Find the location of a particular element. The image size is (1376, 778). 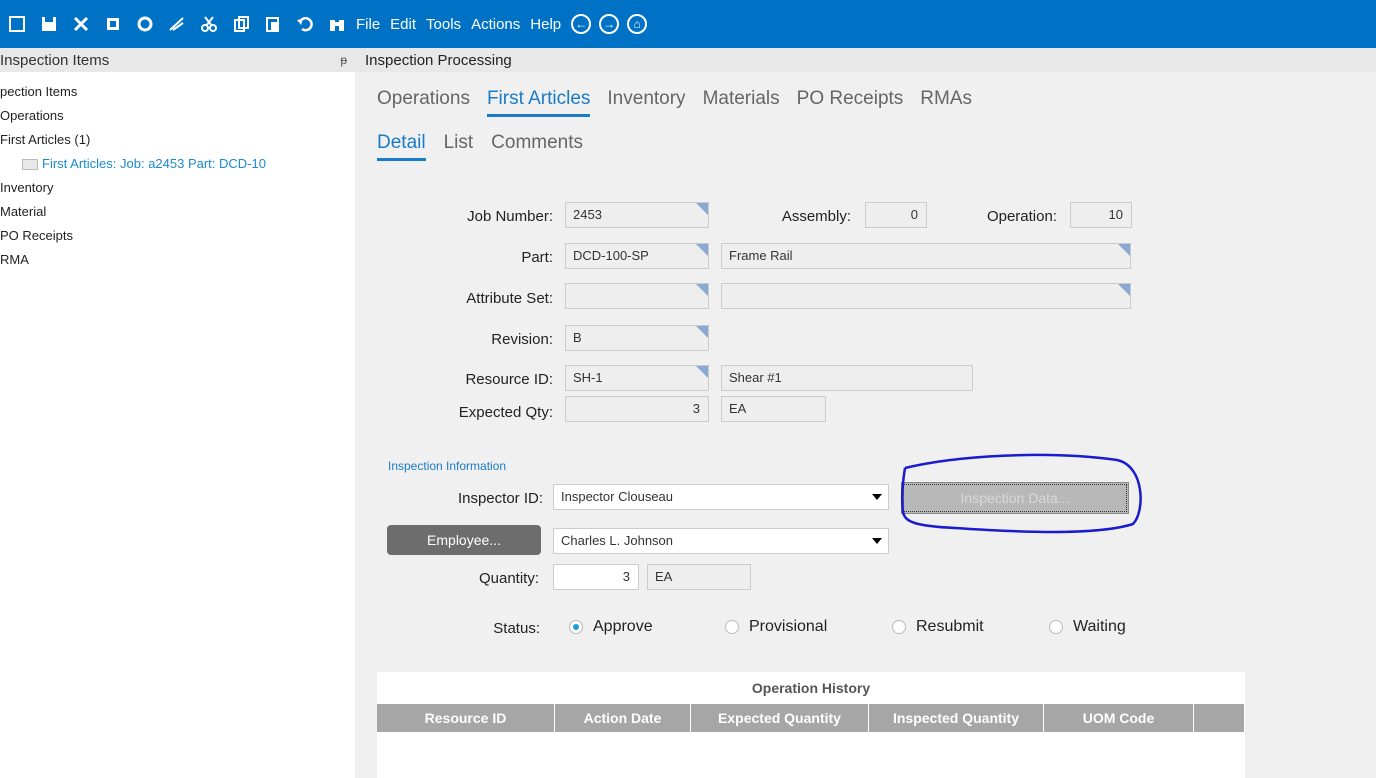

tab-comments: Comments is located at coordinates (537, 146).